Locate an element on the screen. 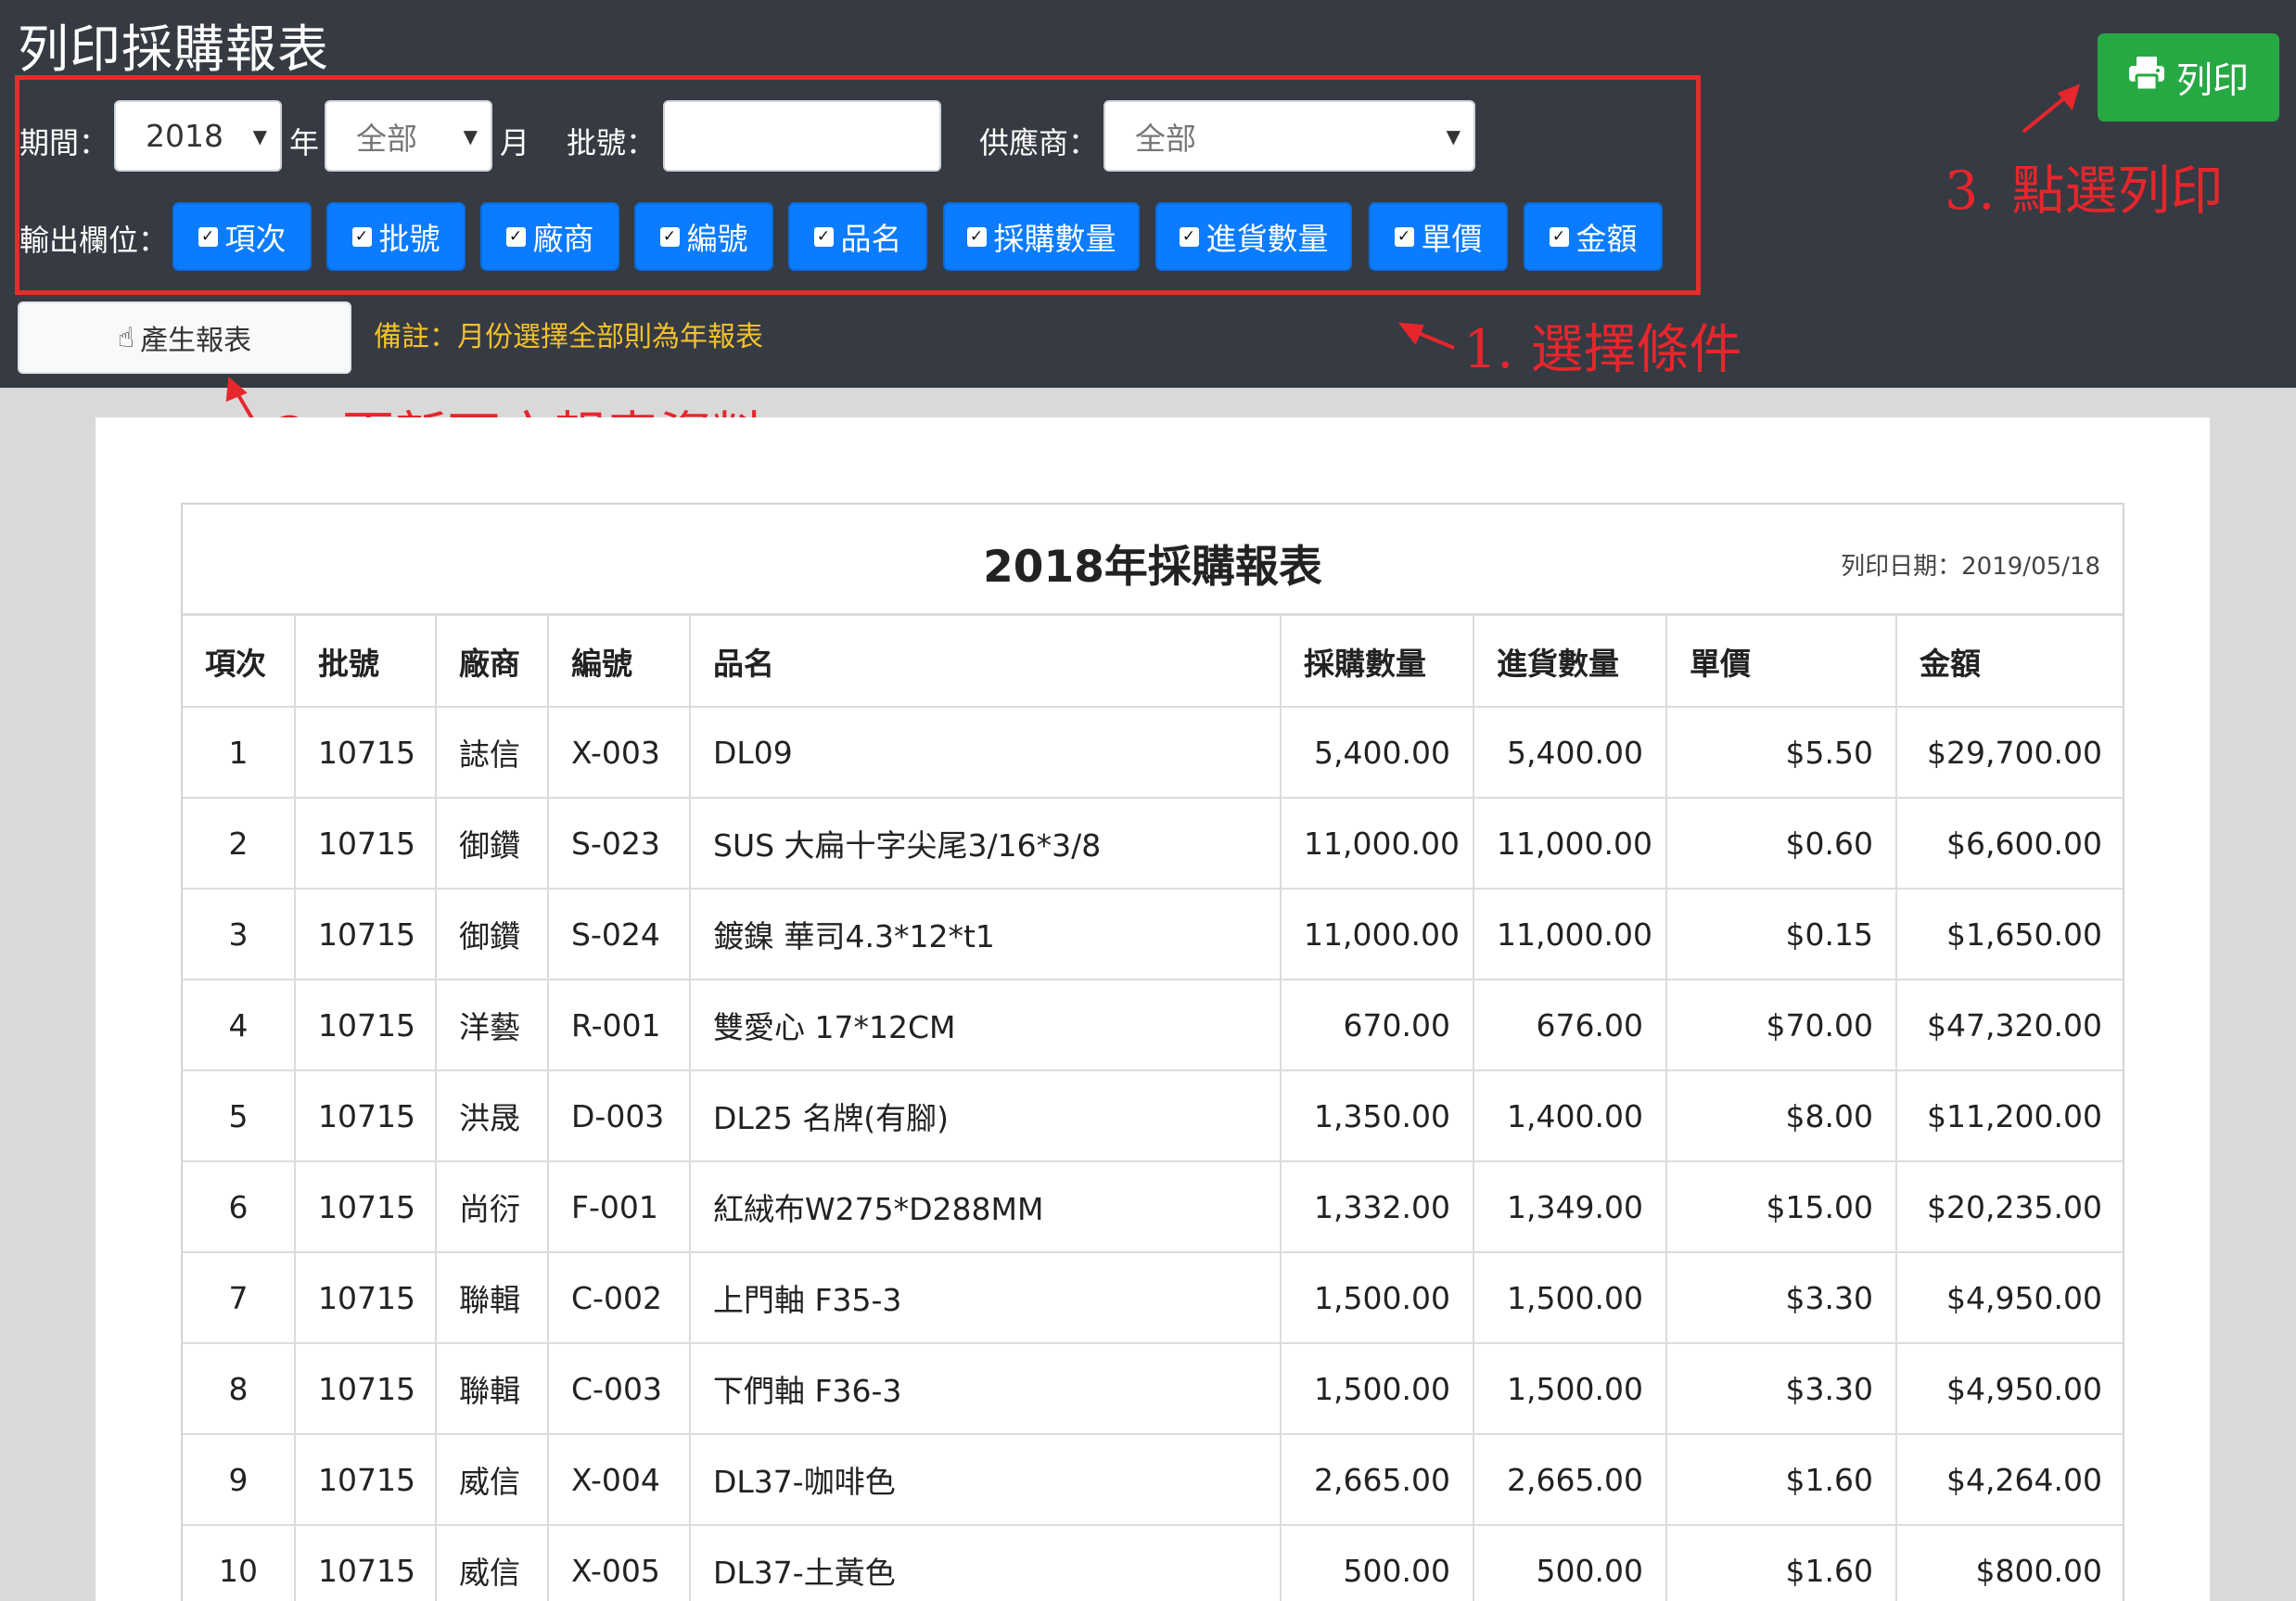  table-cell: 下們軸 F36-3 is located at coordinates (985, 1389).